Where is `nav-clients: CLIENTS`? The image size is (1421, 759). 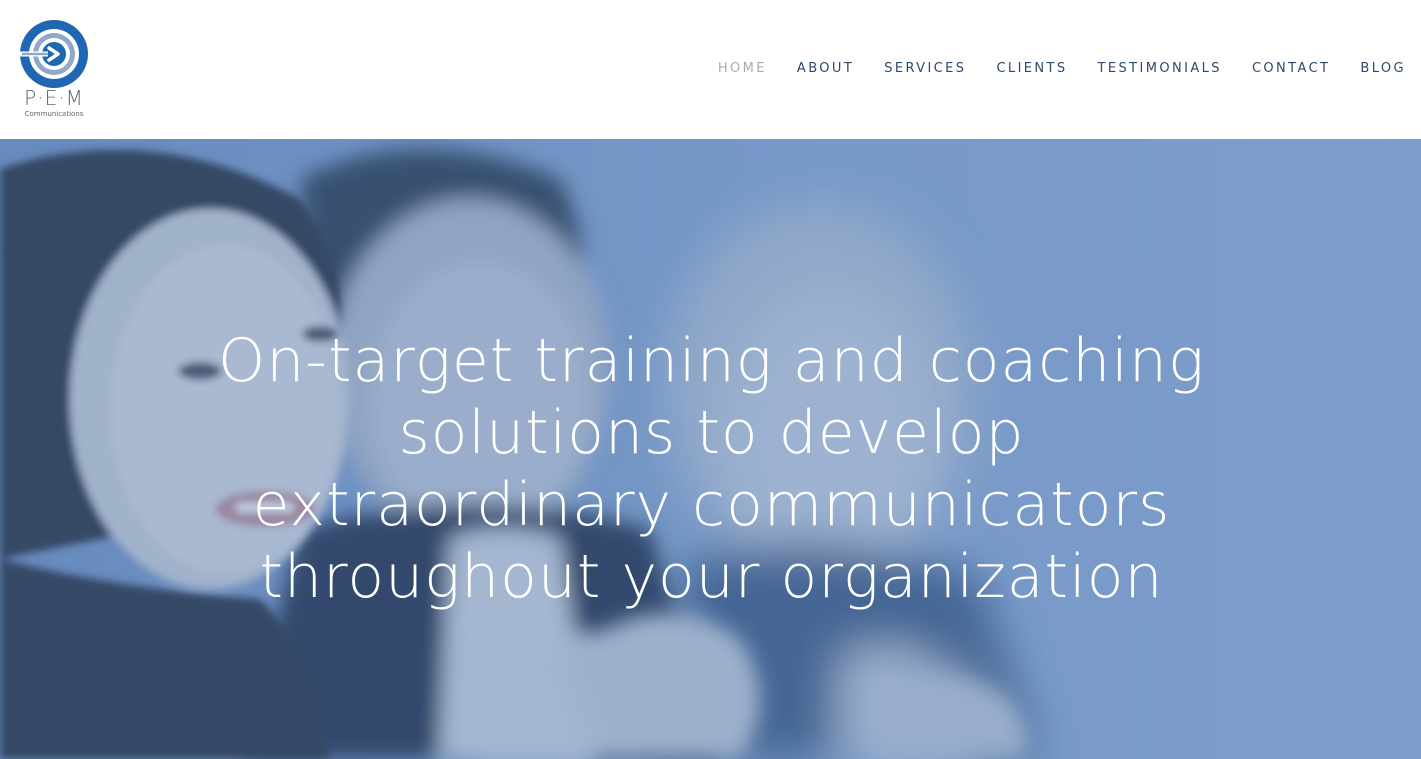 nav-clients: CLIENTS is located at coordinates (1031, 69).